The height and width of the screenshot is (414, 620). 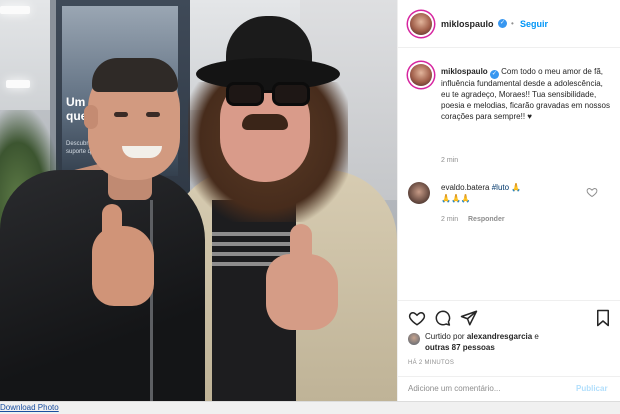 I want to click on comment-input, so click(x=483, y=388).